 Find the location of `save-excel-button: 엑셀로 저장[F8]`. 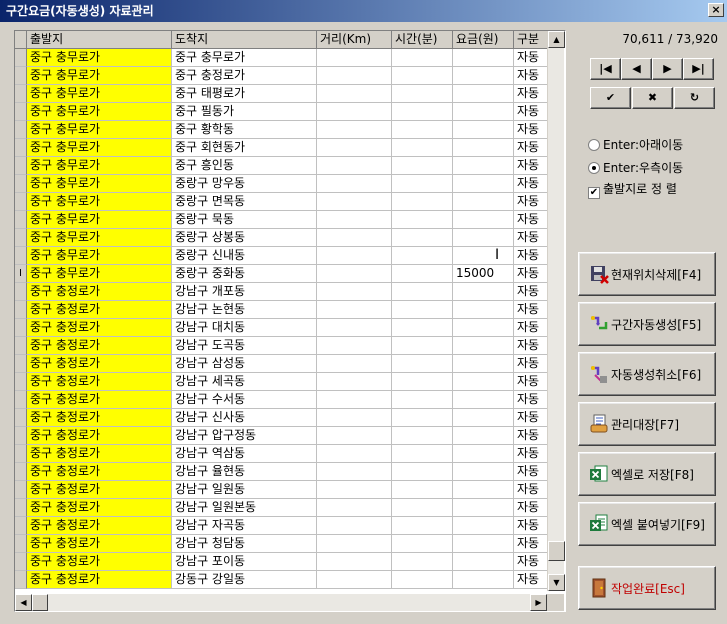

save-excel-button: 엑셀로 저장[F8] is located at coordinates (647, 474).